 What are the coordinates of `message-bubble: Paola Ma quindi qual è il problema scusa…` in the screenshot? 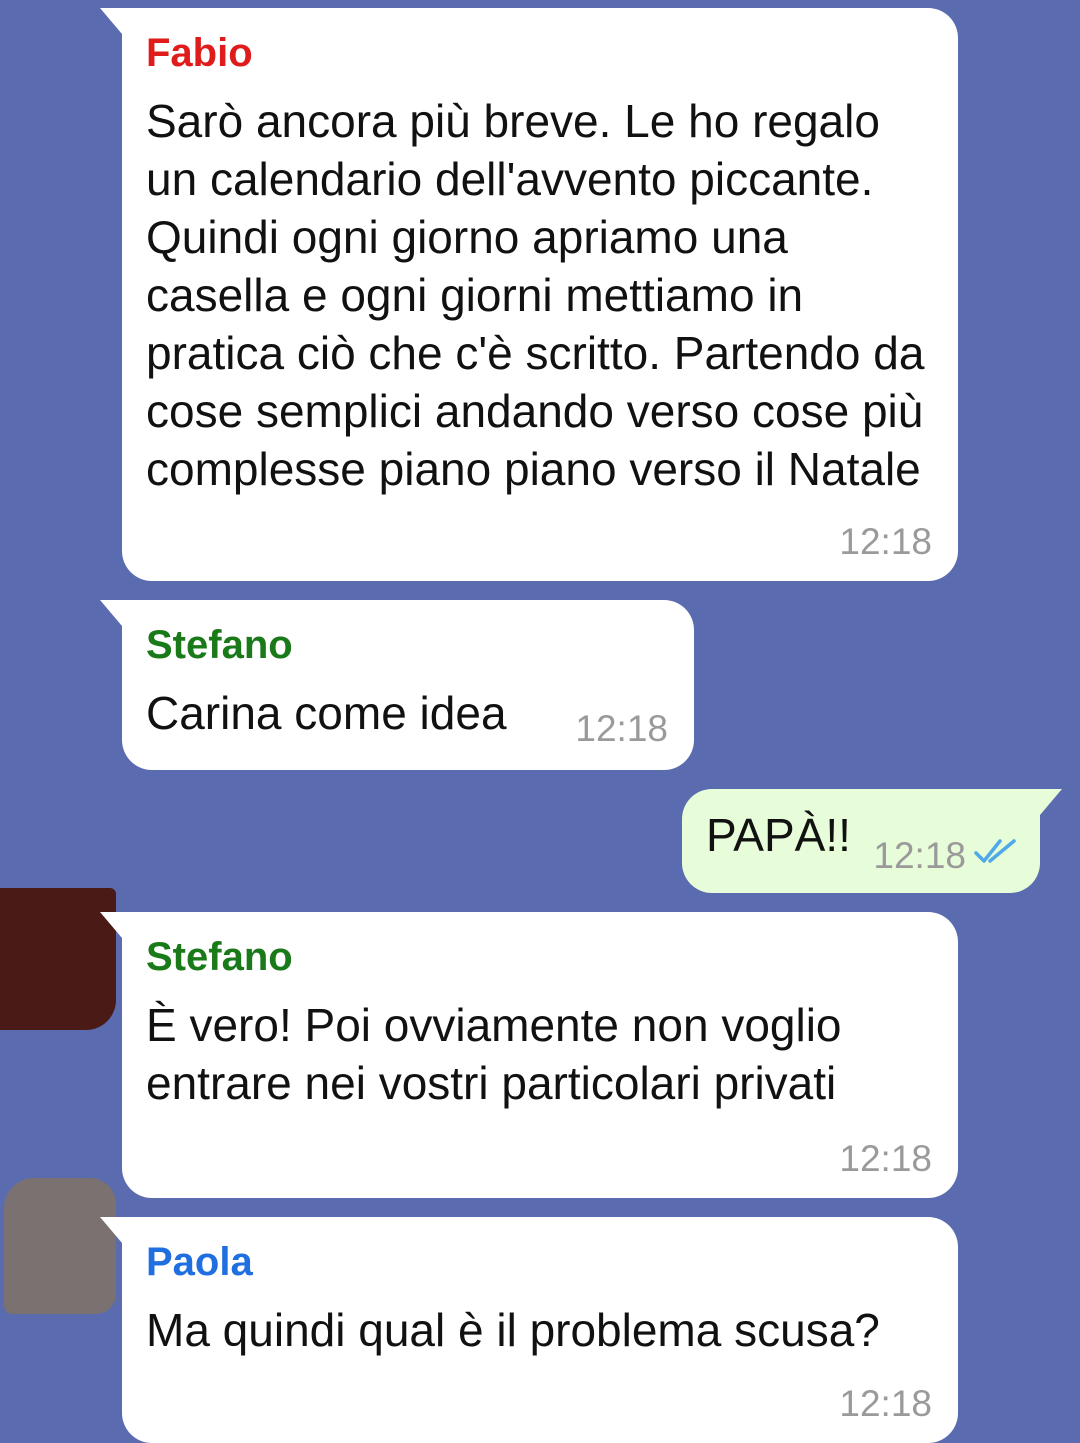 It's located at (529, 1330).